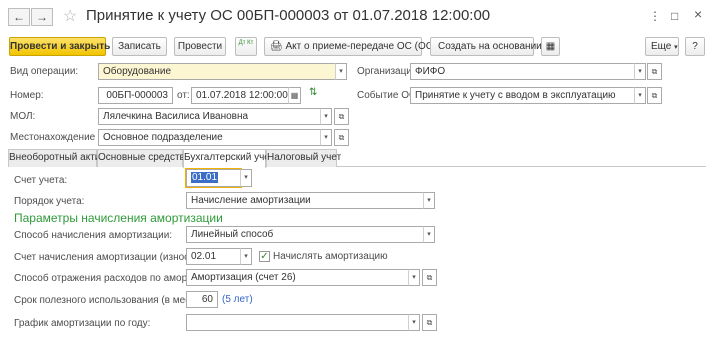  I want to click on mol-input: Лялечкина Василиса Ивановна, so click(209, 116).